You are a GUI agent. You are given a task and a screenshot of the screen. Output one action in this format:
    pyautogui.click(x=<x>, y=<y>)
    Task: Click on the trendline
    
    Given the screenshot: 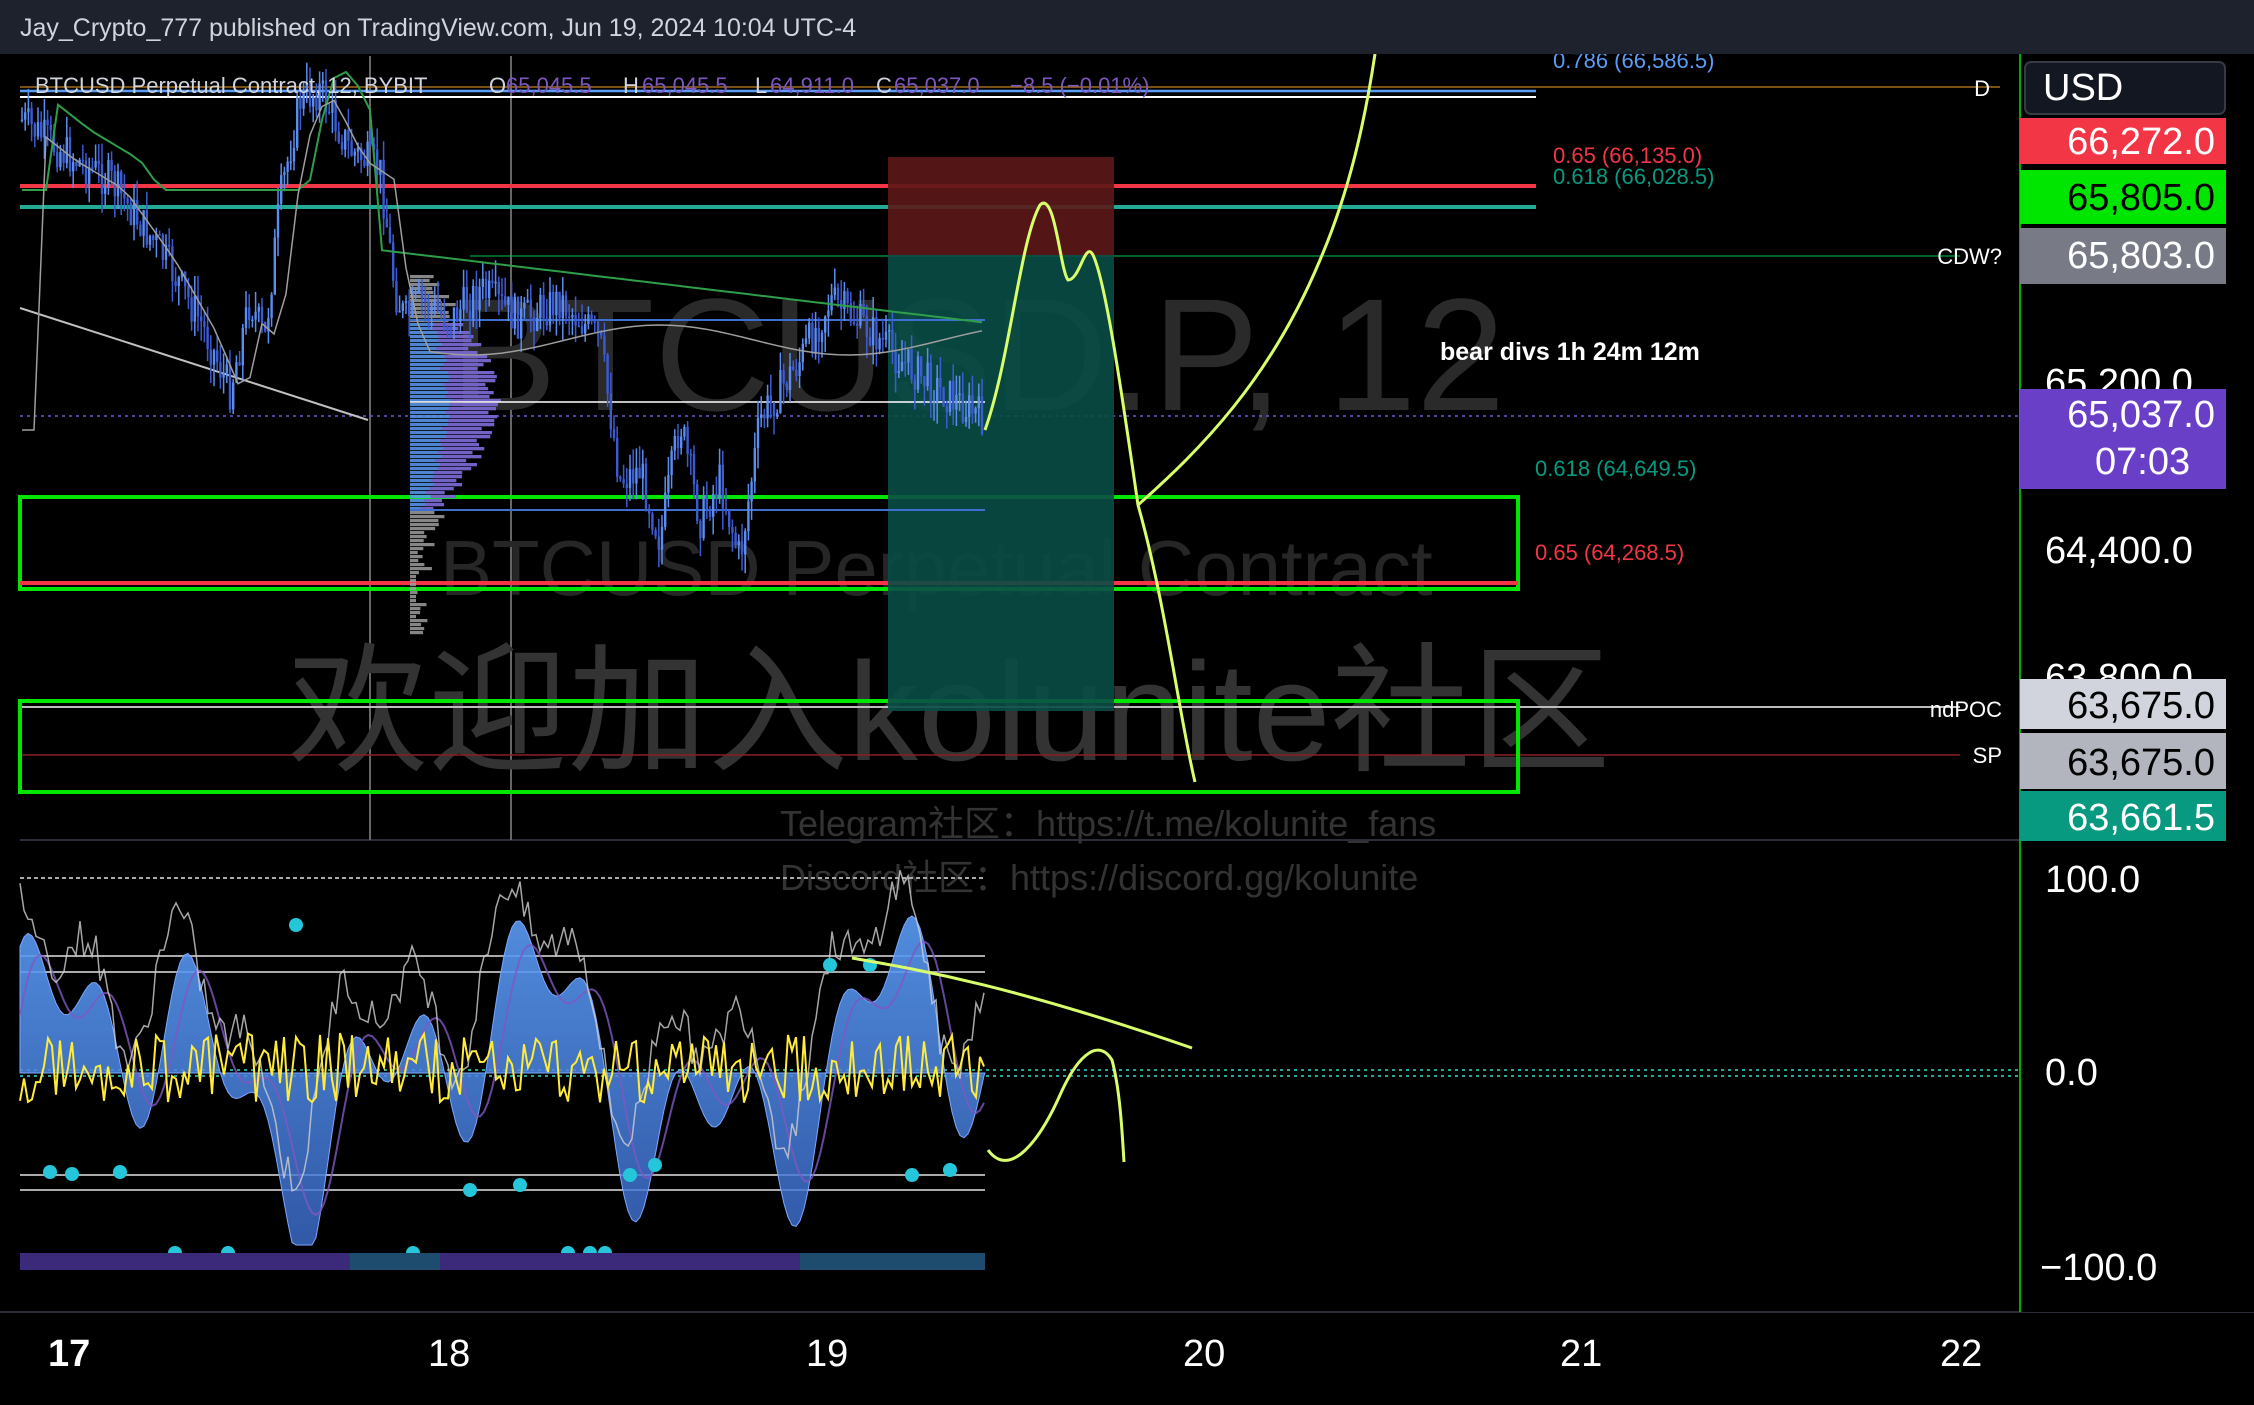 What is the action you would take?
    pyautogui.click(x=194, y=364)
    